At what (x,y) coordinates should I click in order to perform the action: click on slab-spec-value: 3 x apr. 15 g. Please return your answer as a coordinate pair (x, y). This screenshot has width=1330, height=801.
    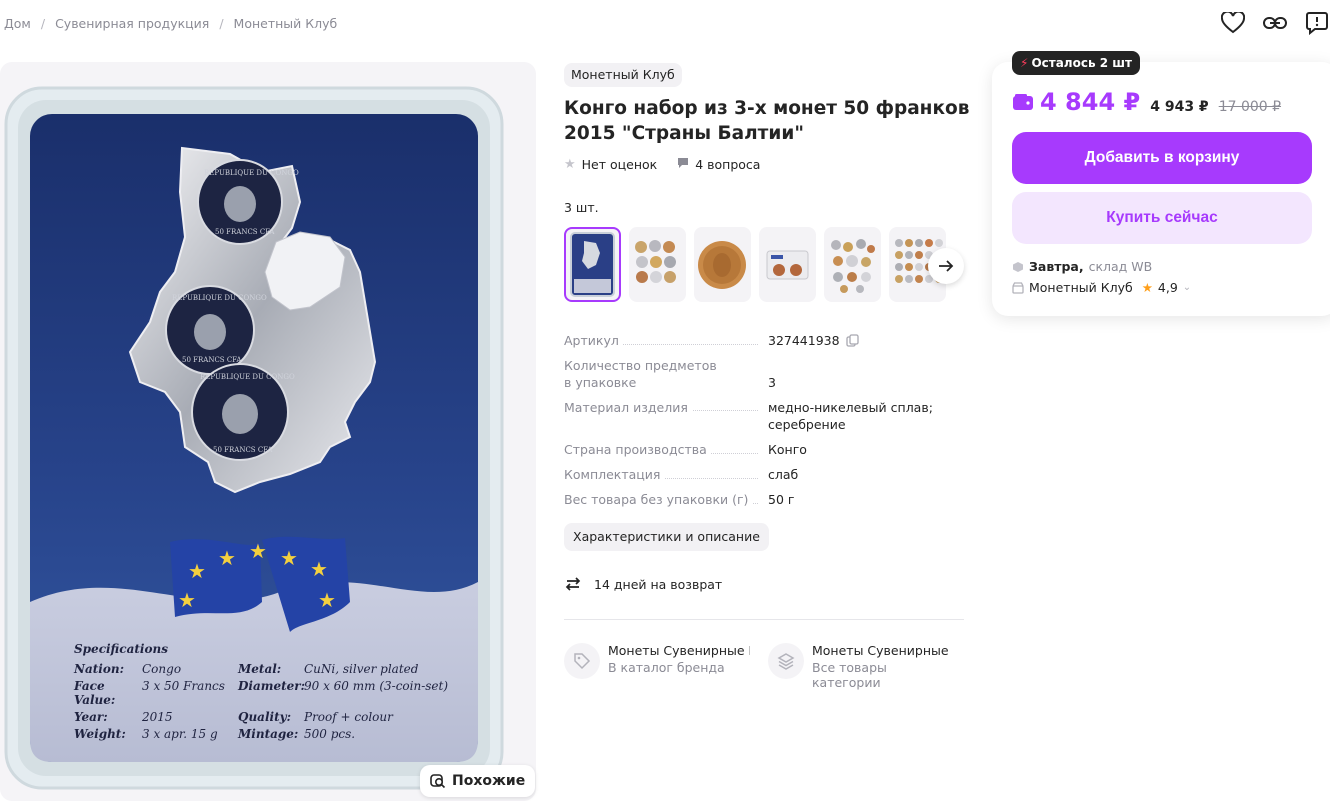
    Looking at the image, I should click on (180, 734).